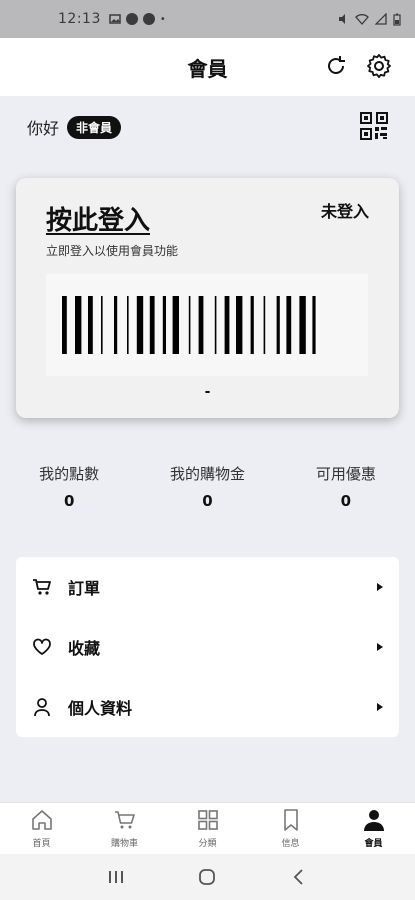 The width and height of the screenshot is (415, 900). I want to click on grid-icon, so click(207, 820).